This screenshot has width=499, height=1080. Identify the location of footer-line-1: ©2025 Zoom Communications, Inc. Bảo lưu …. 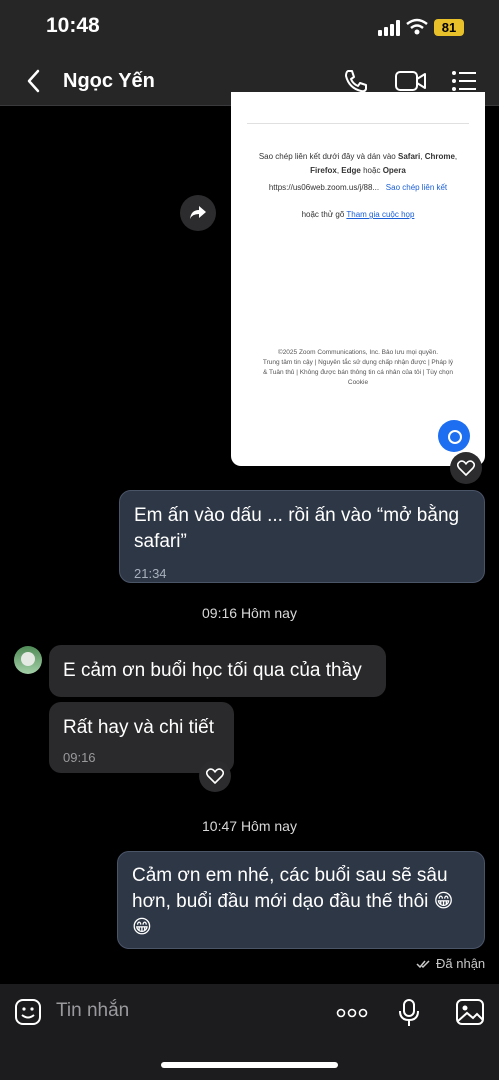
(358, 352).